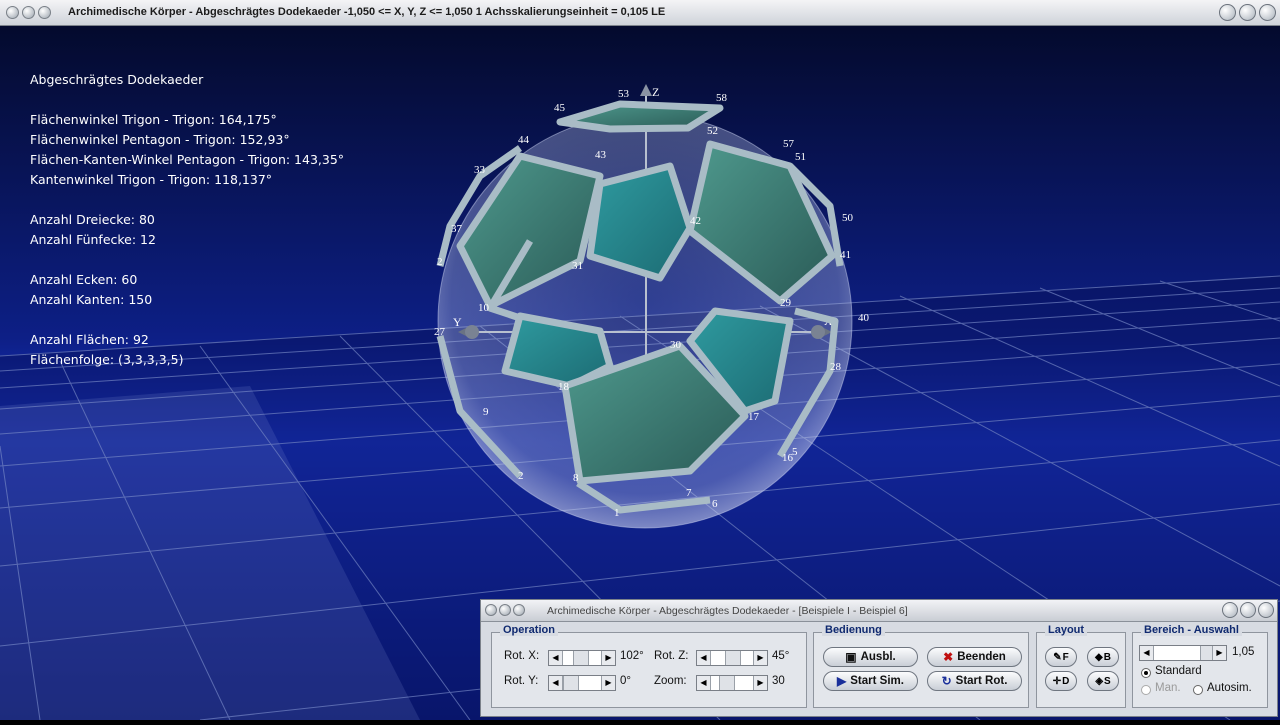  I want to click on fill-icon: ◆, so click(1099, 657).